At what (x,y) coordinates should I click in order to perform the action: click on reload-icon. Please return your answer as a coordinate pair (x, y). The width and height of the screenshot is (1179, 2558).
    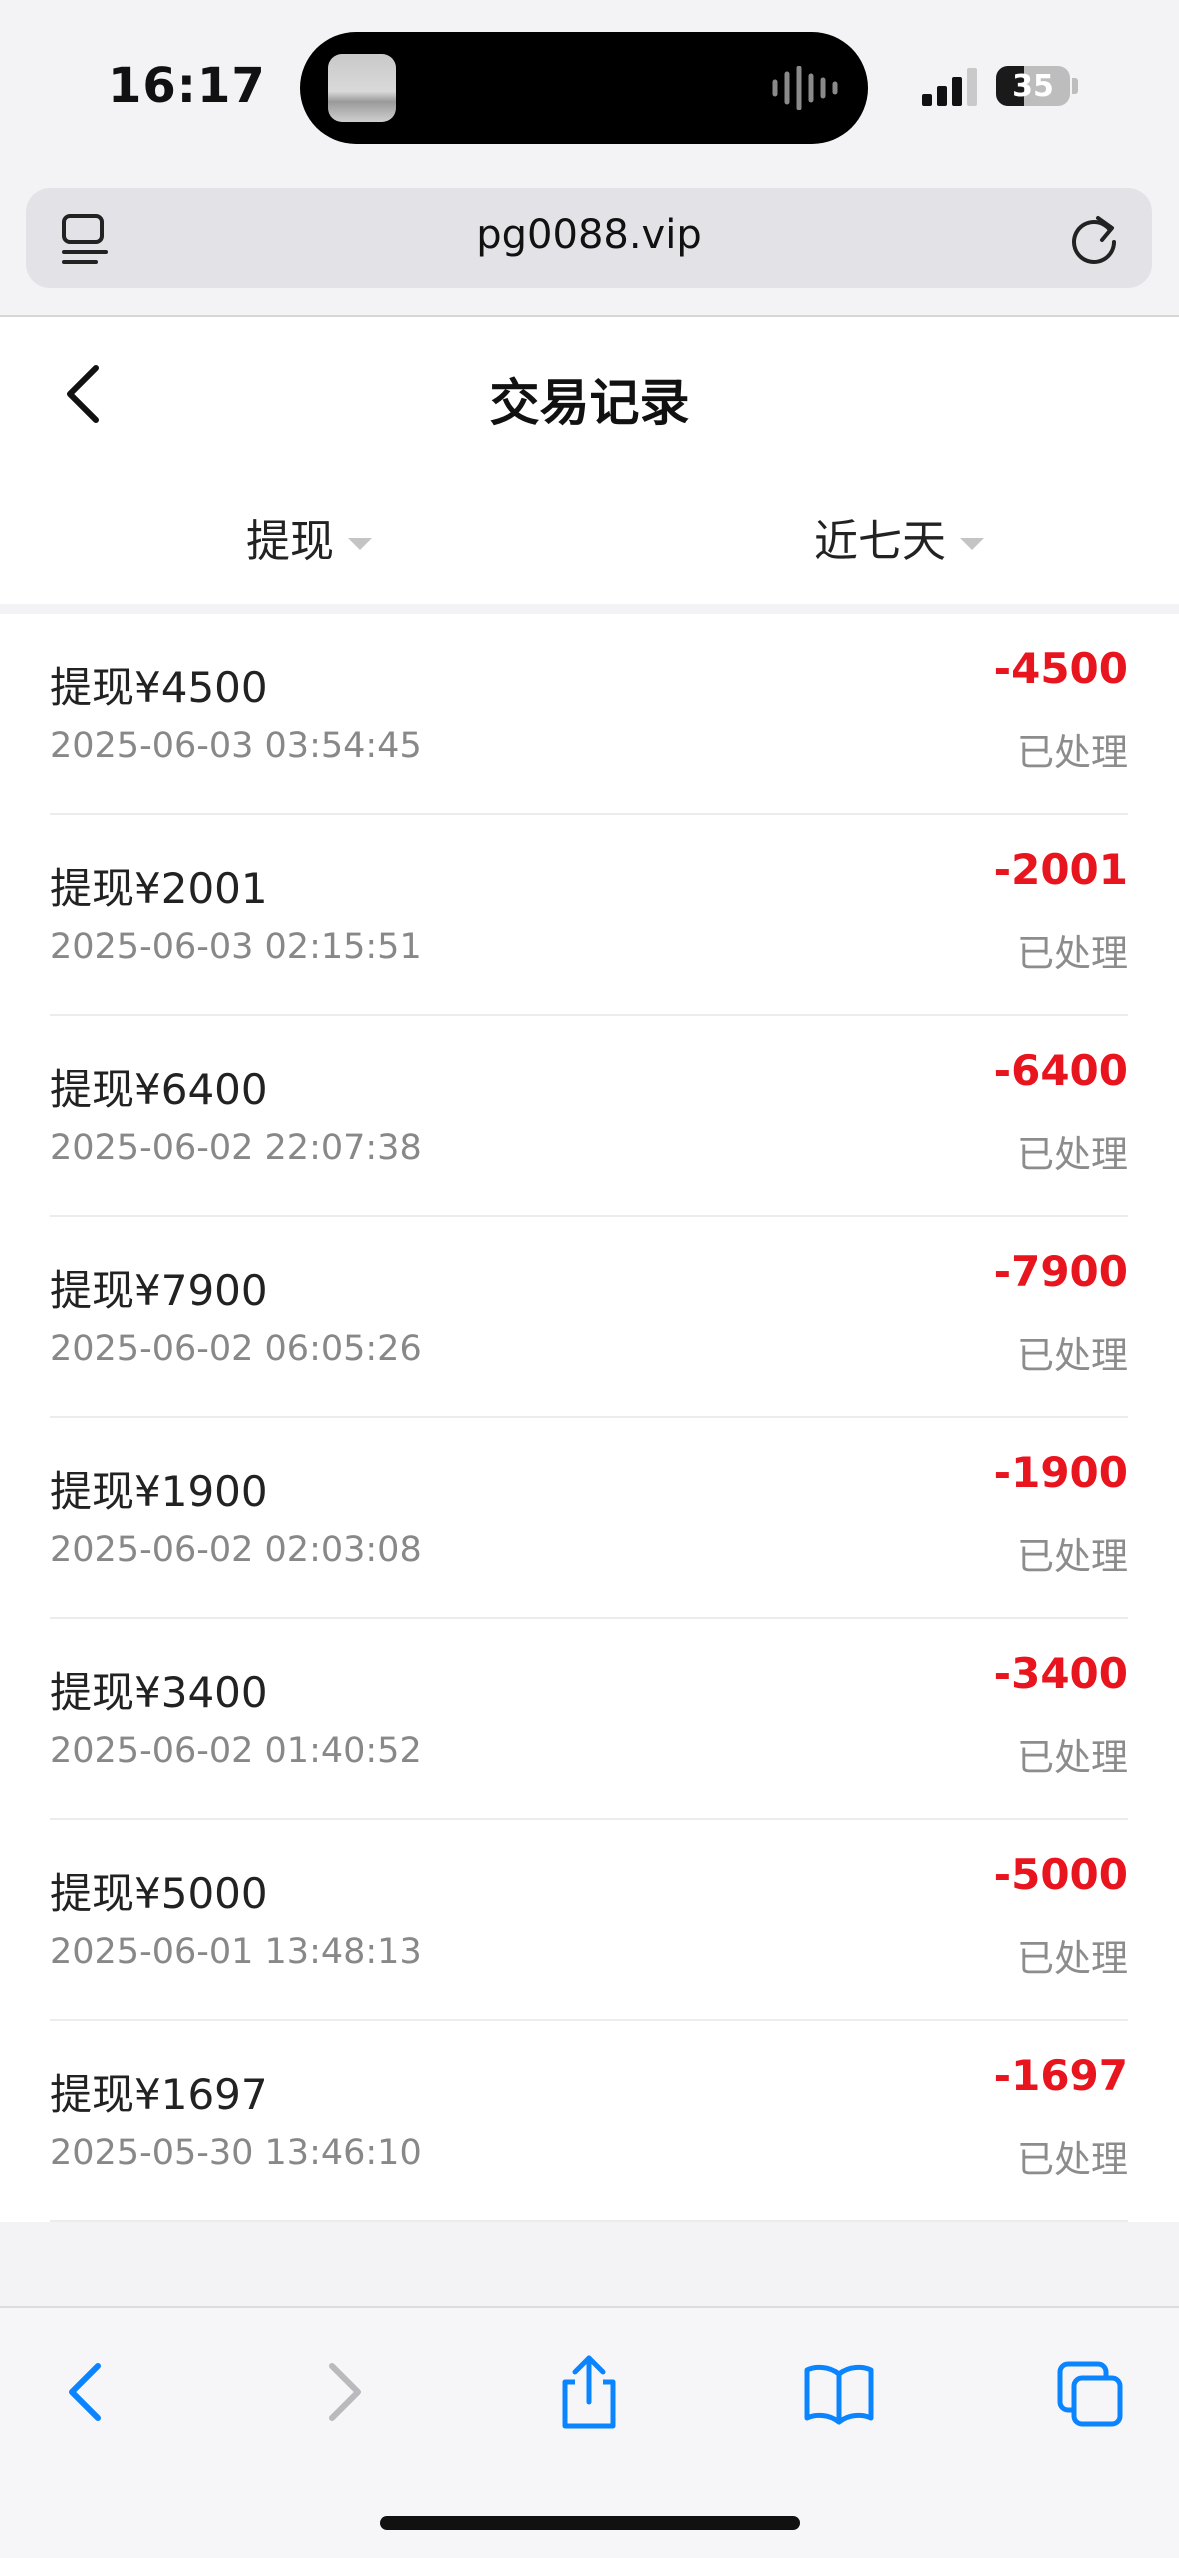
    Looking at the image, I should click on (1094, 238).